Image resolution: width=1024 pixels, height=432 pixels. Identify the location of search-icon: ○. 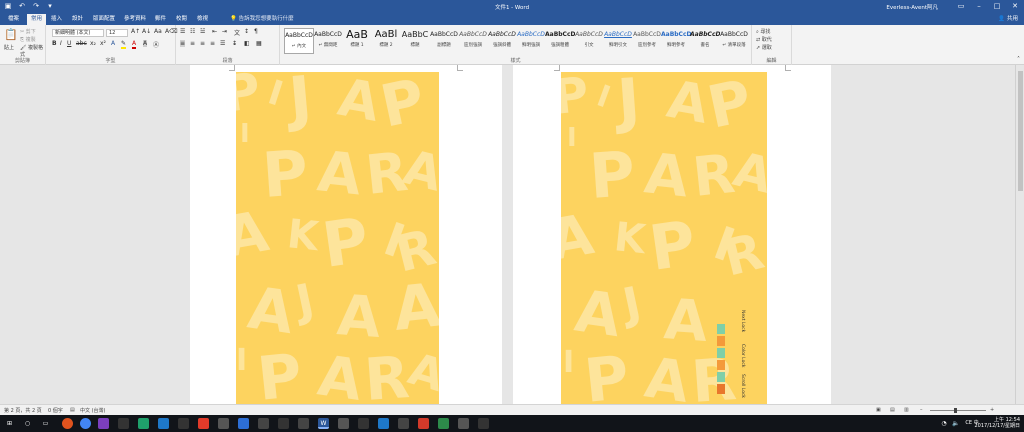
(27, 423).